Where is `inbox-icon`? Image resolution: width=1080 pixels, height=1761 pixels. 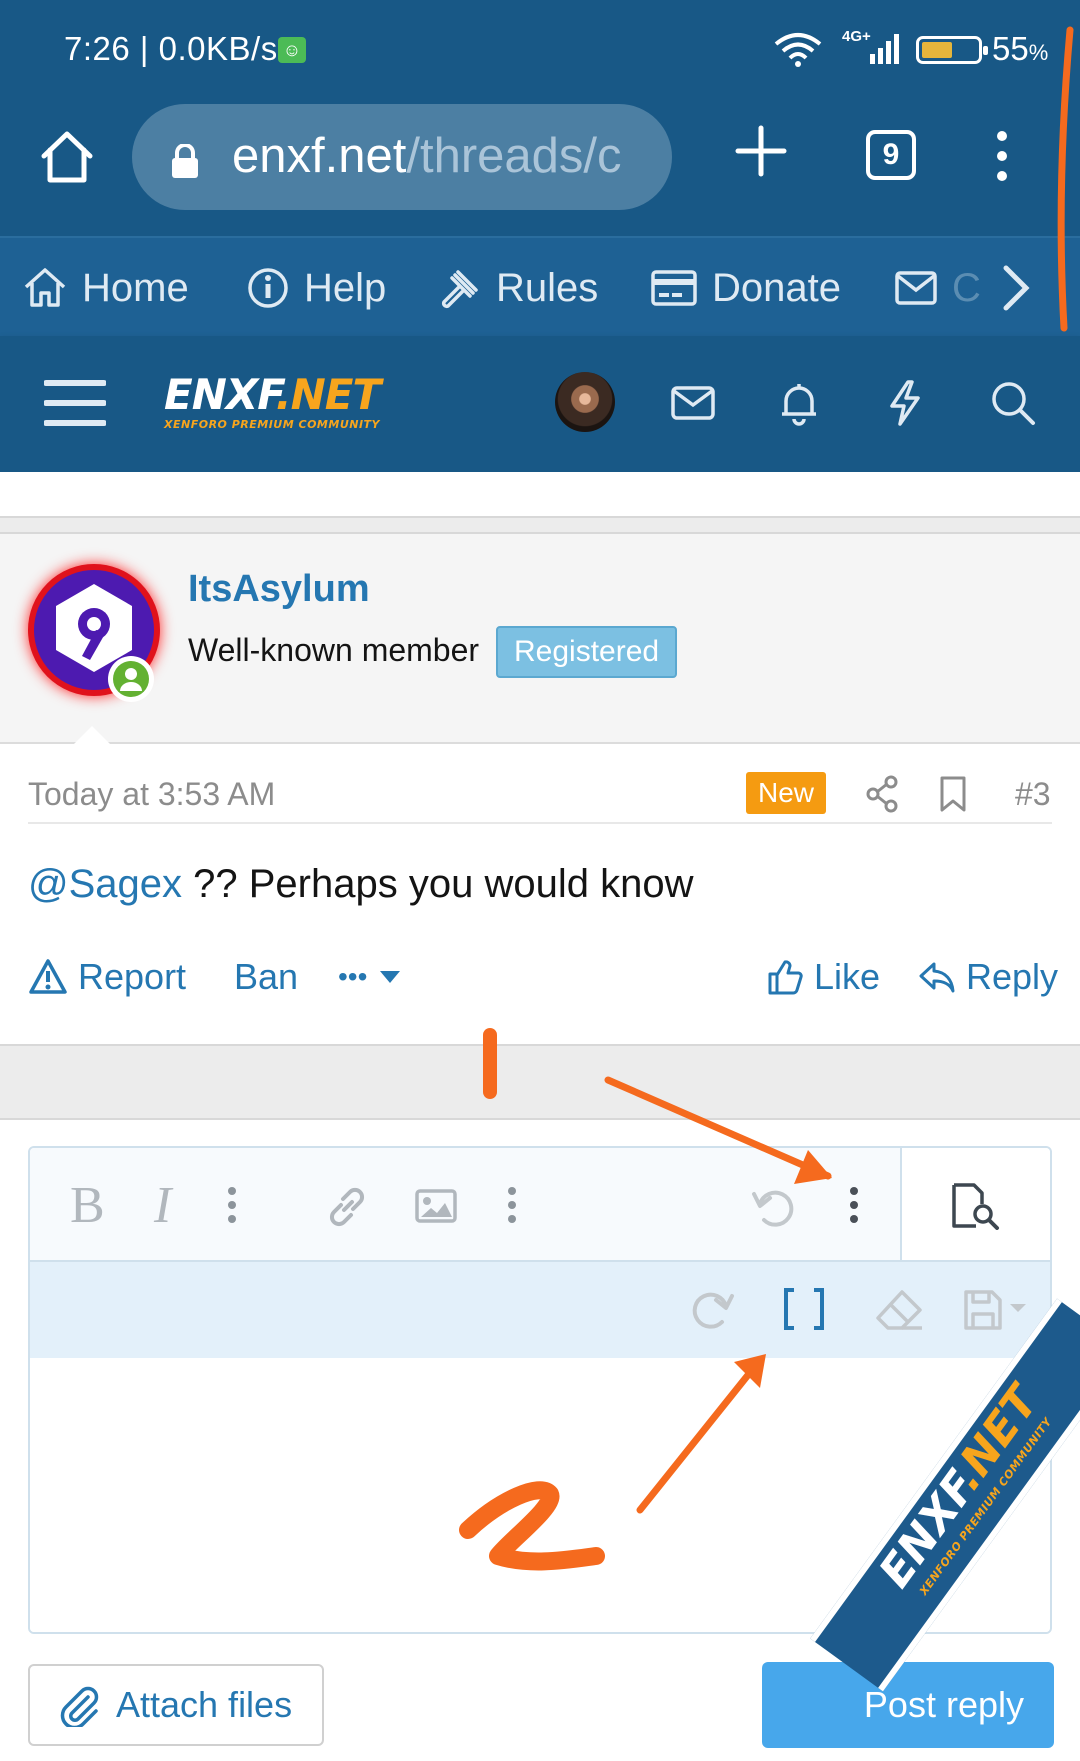 inbox-icon is located at coordinates (693, 403).